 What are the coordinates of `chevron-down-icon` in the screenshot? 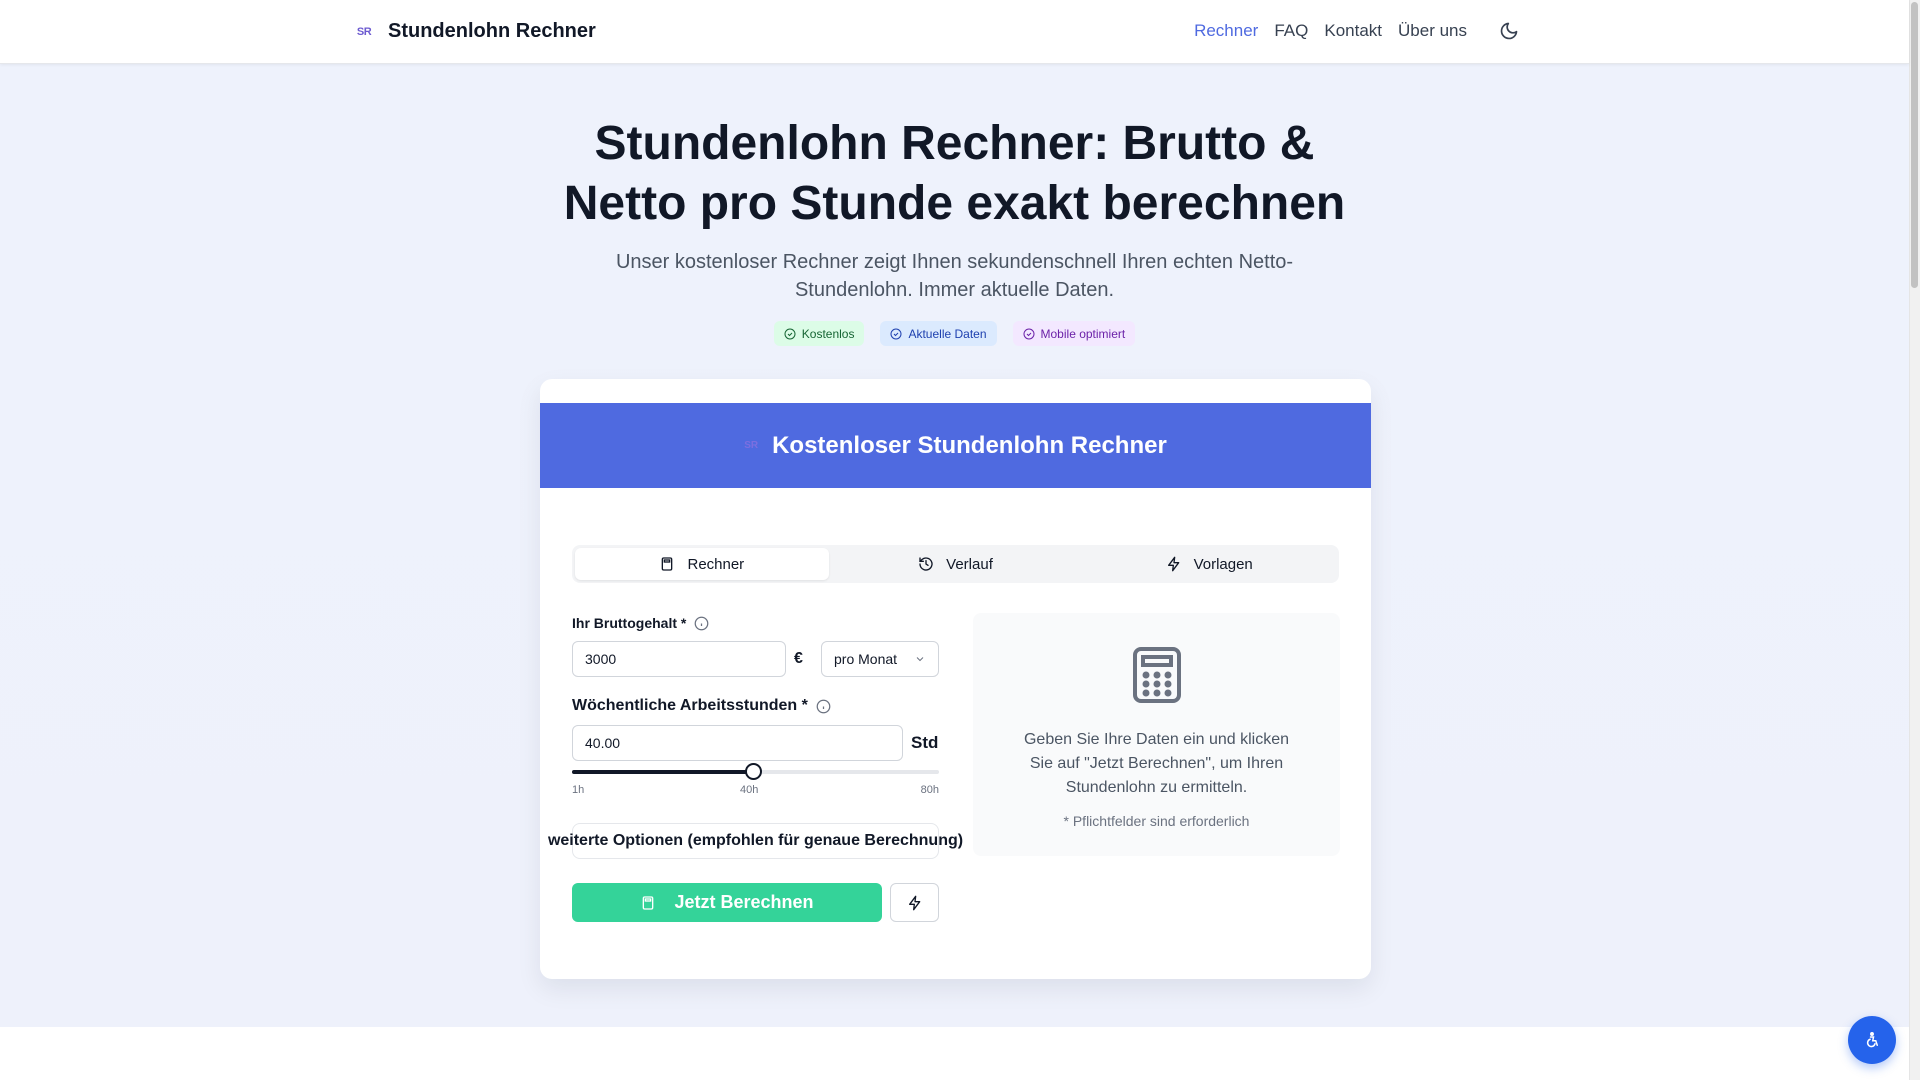 It's located at (920, 659).